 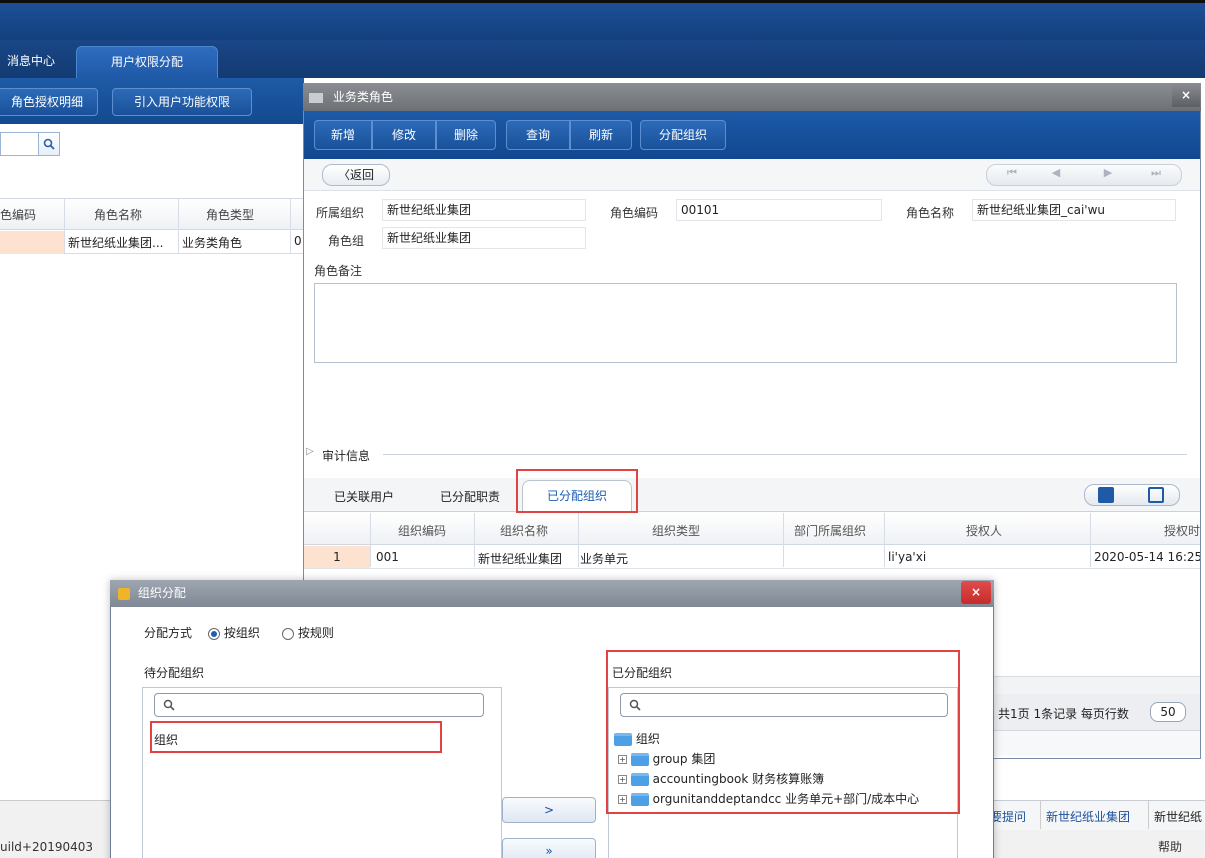 I want to click on role-name-label: 角色名称, so click(x=930, y=213).